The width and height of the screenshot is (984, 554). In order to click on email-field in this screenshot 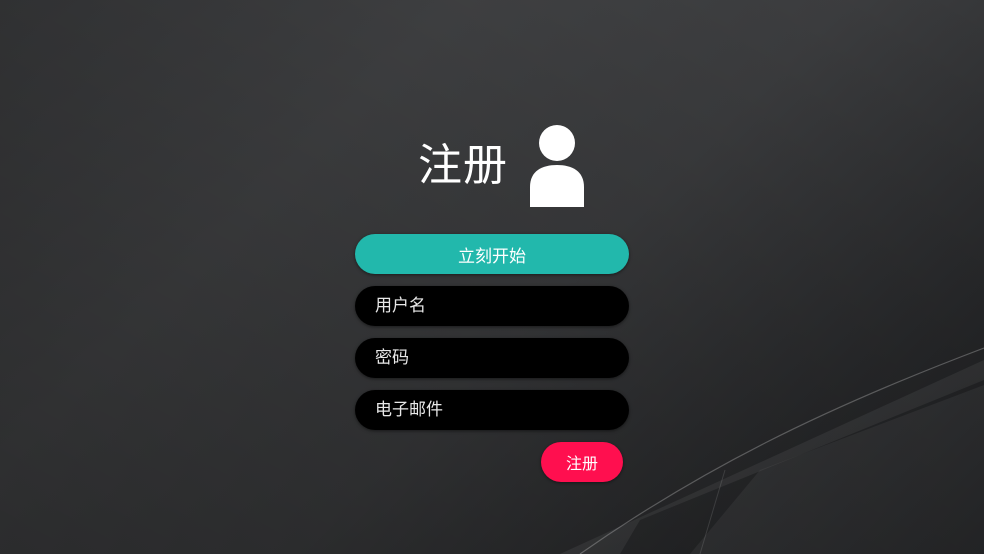, I will do `click(492, 410)`.